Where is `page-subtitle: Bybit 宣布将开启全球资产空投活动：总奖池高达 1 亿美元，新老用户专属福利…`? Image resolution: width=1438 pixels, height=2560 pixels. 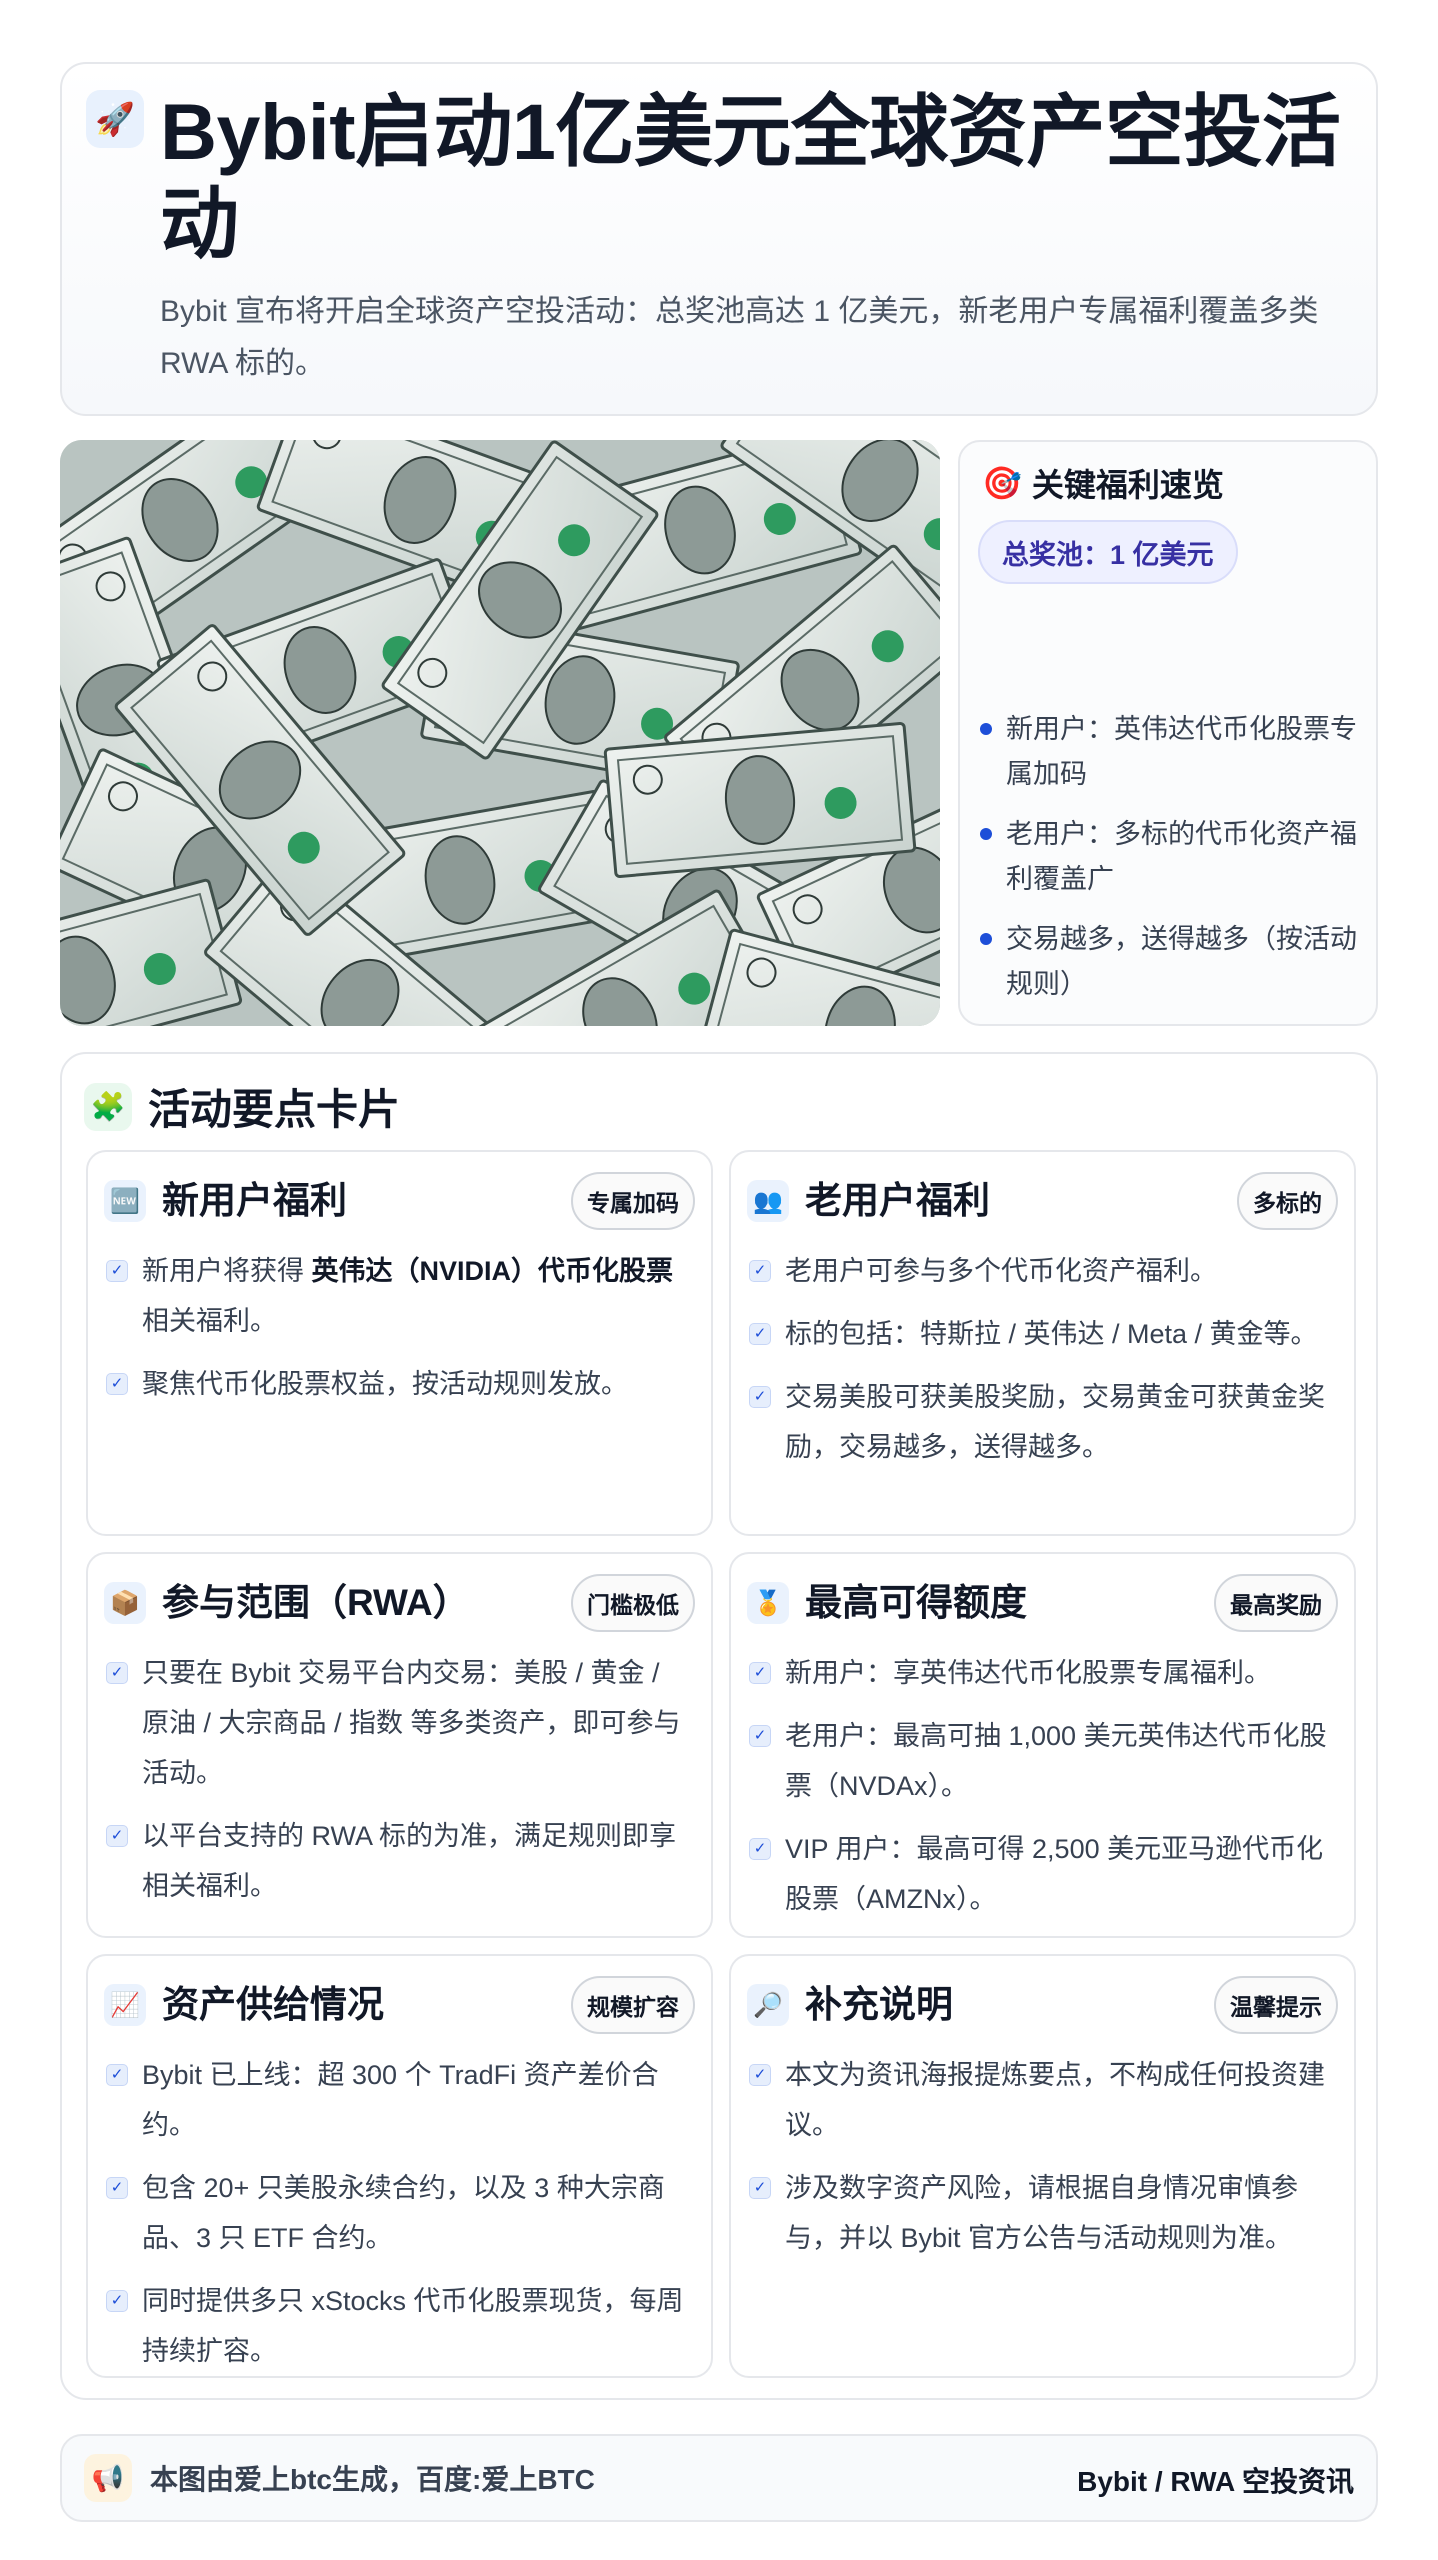 page-subtitle: Bybit 宣布将开启全球资产空投活动：总奖池高达 1 亿美元，新老用户专属福利… is located at coordinates (739, 337).